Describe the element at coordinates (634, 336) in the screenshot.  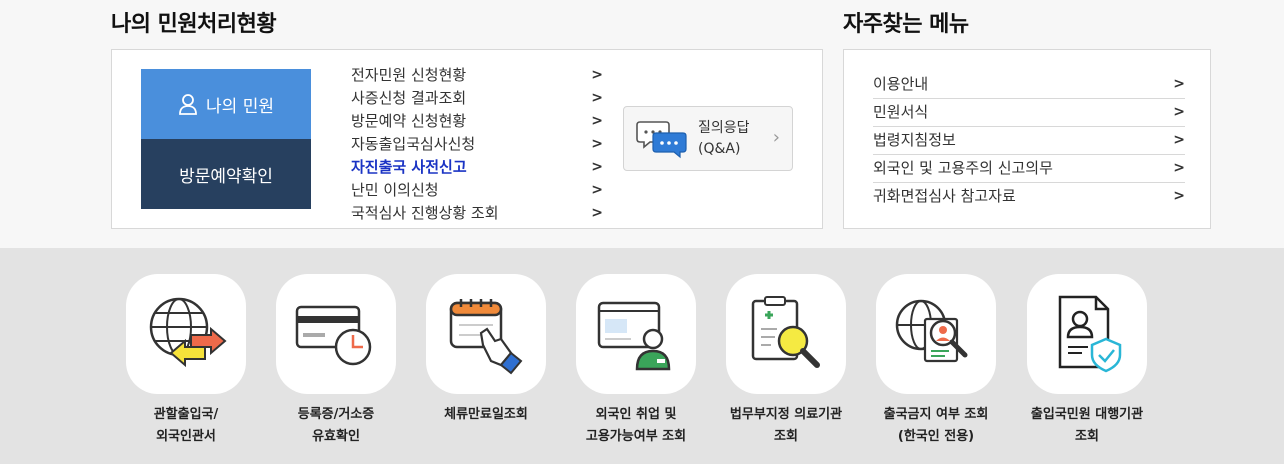
I see `worker-screen-icon` at that location.